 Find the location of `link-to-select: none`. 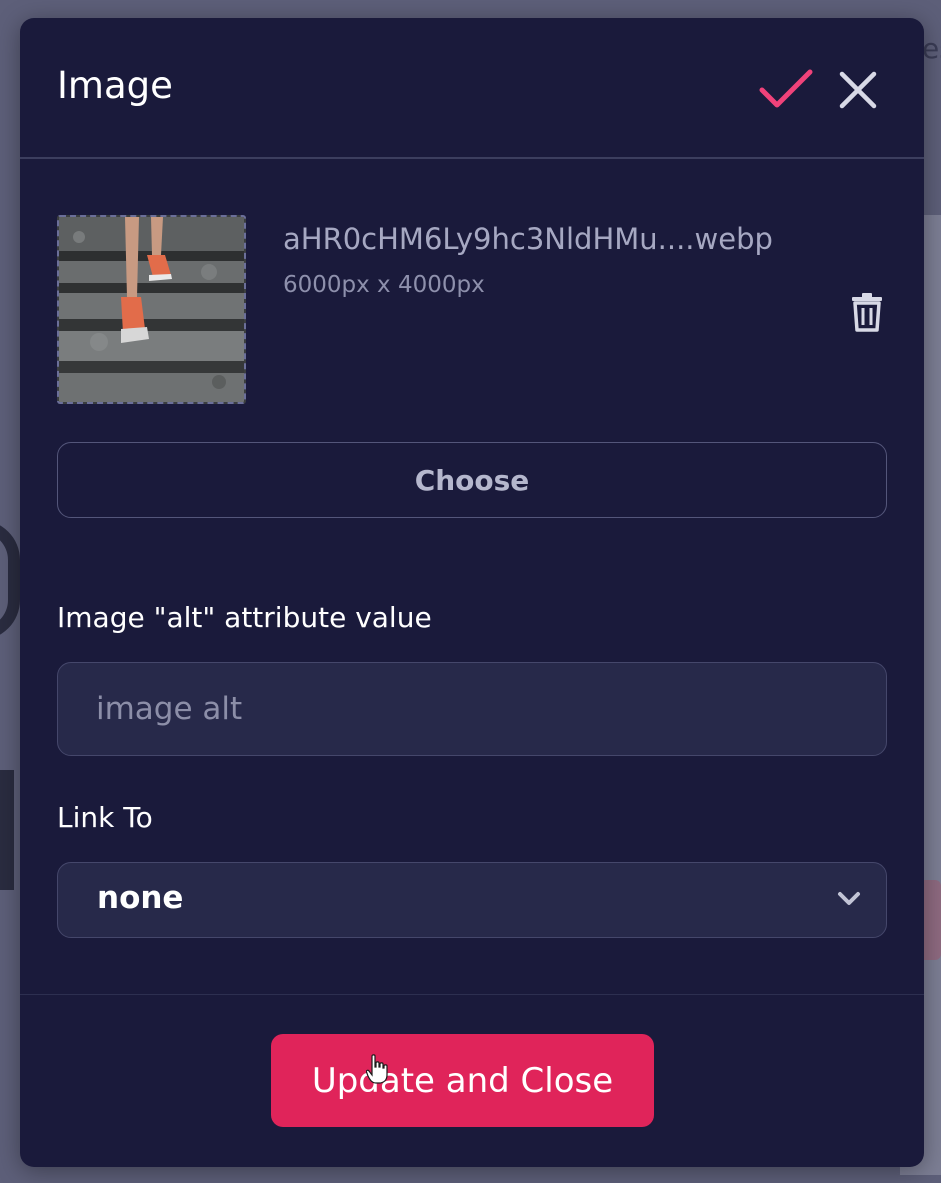

link-to-select: none is located at coordinates (472, 900).